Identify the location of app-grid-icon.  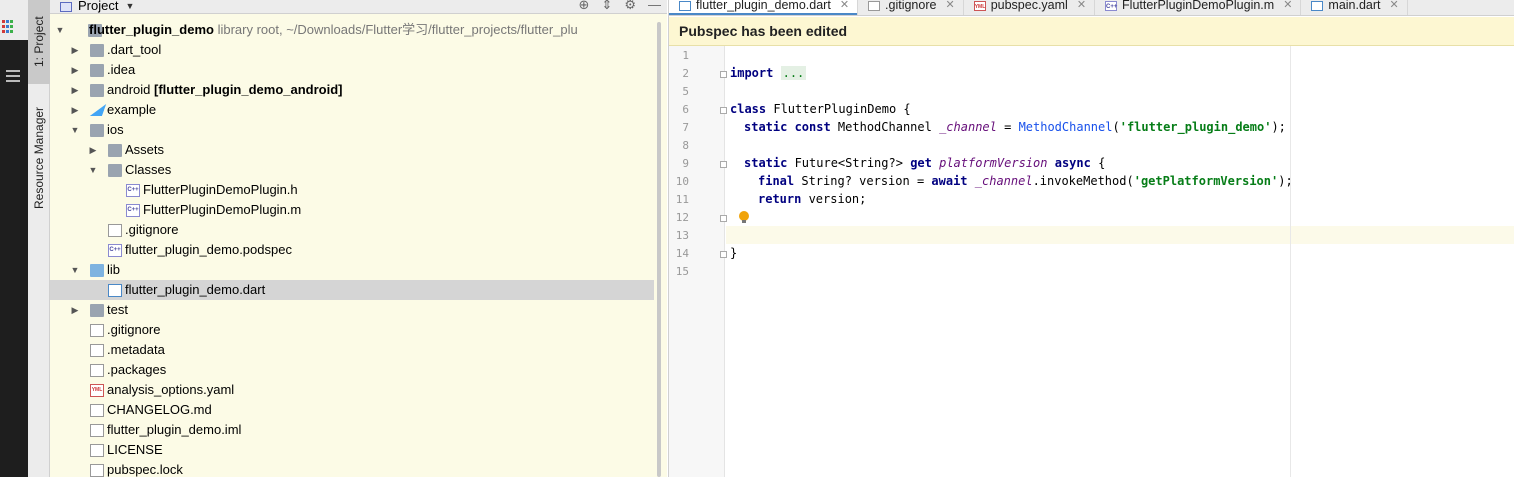
(9, 27).